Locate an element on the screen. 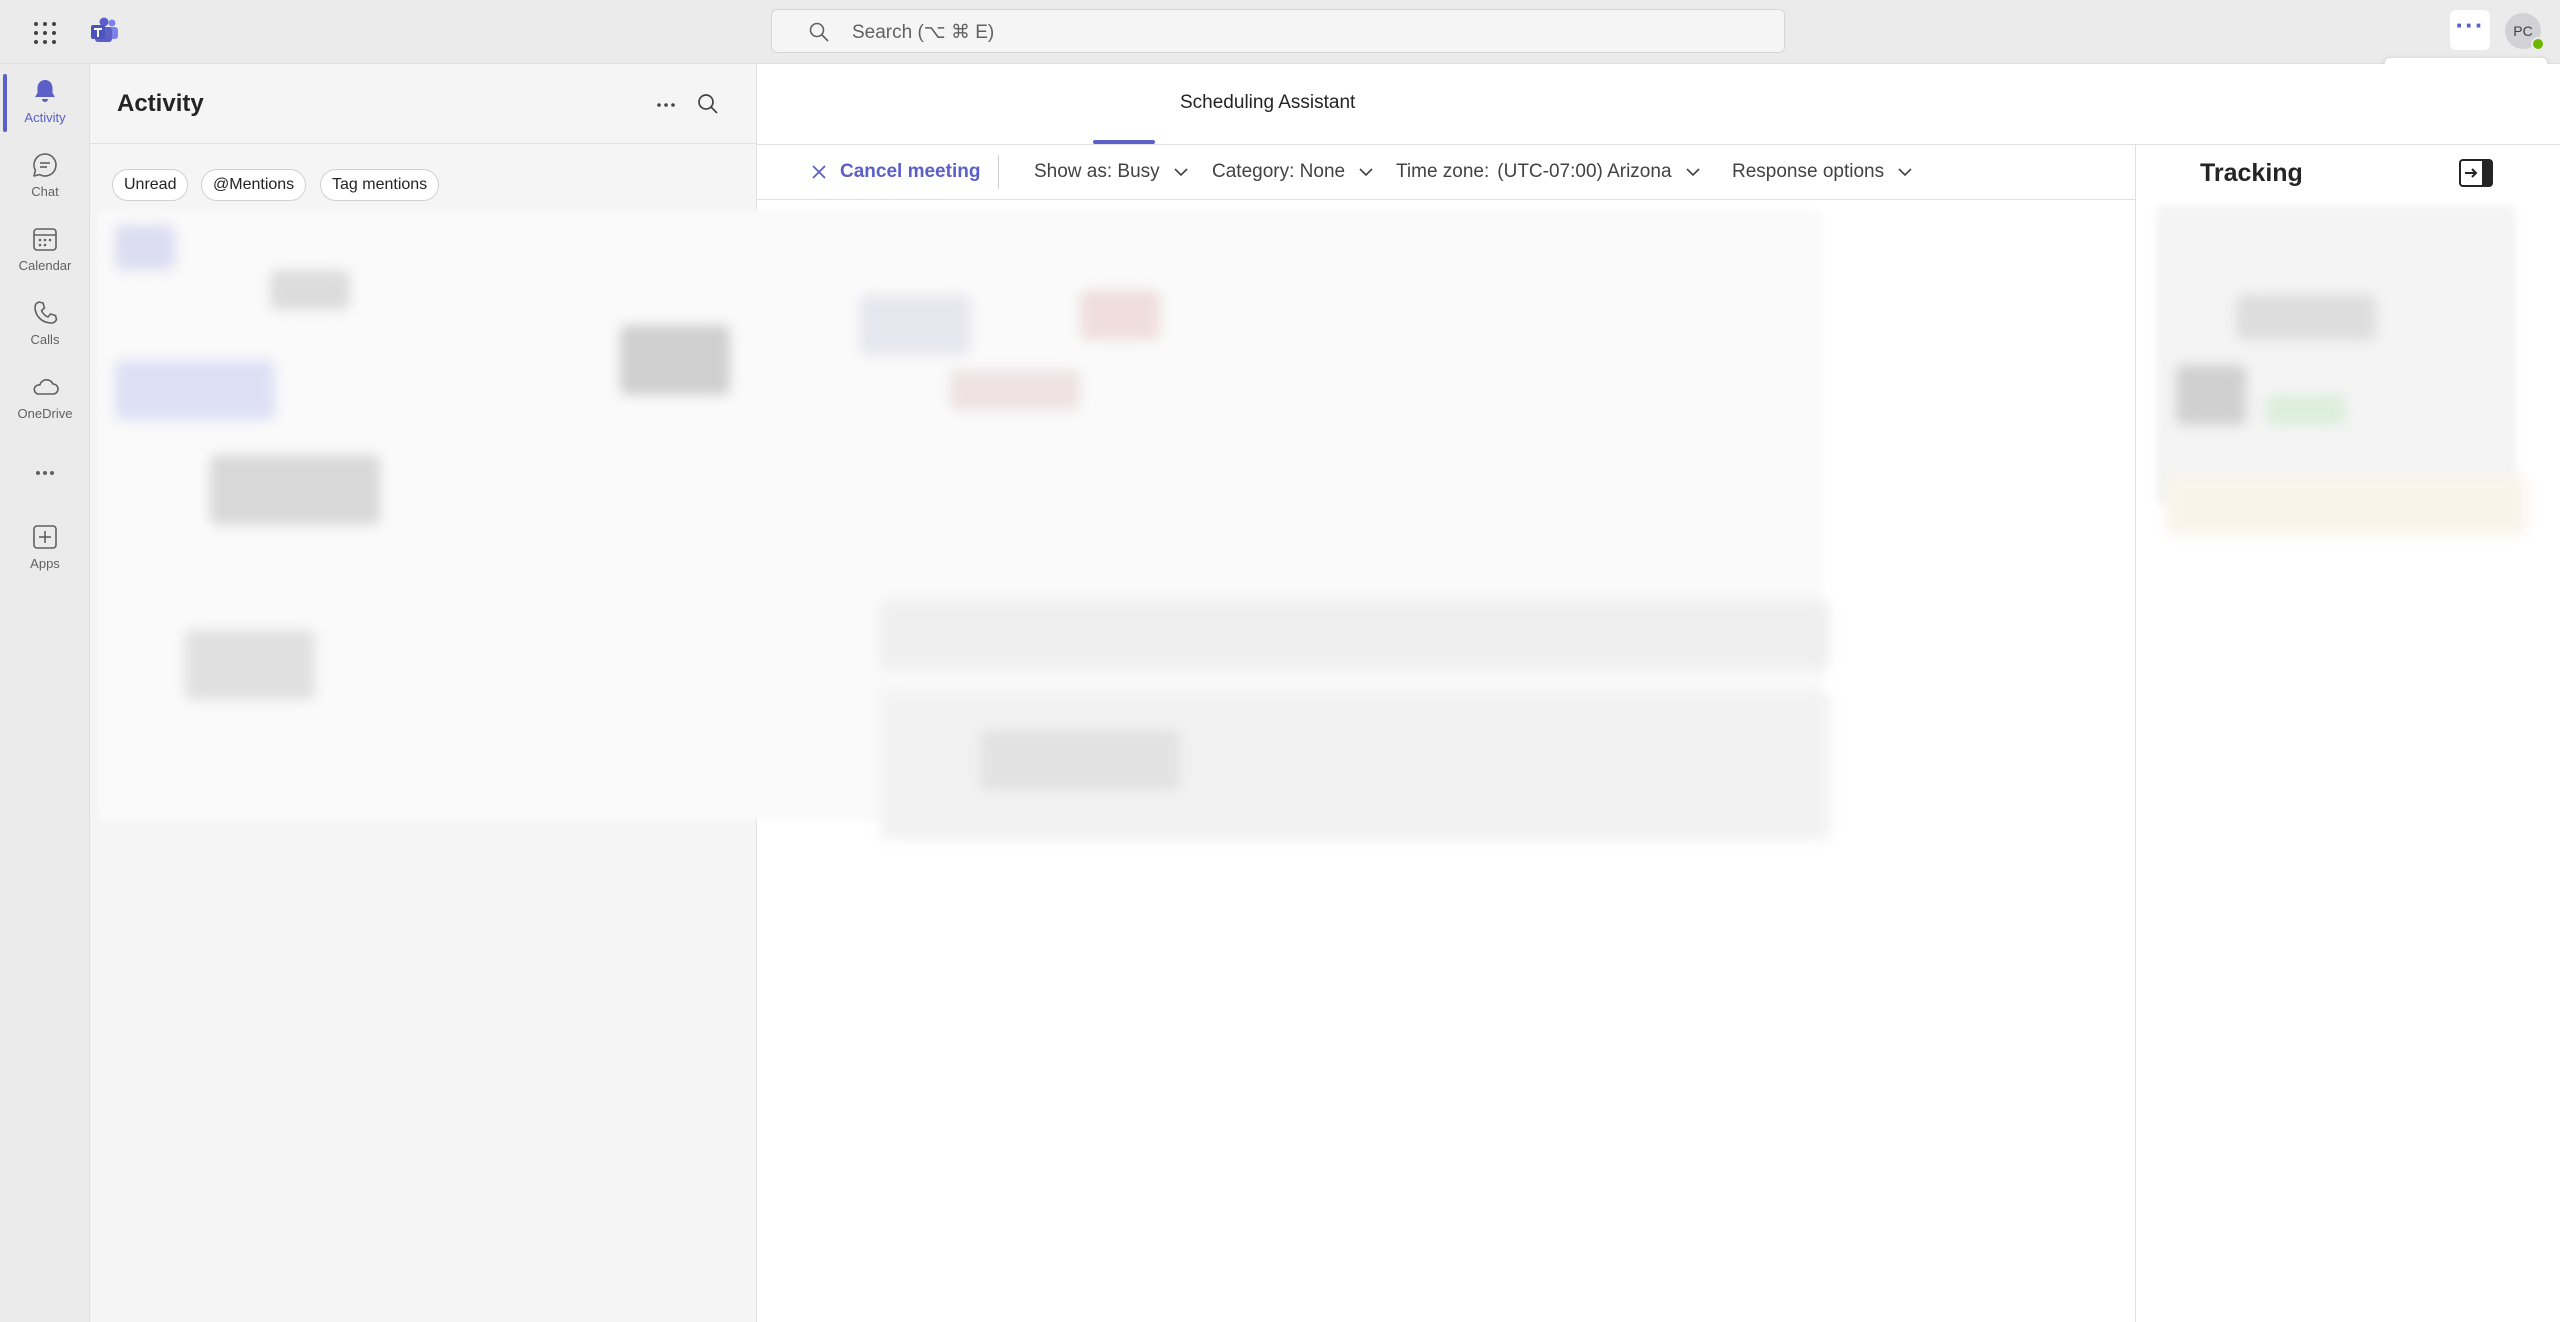 The width and height of the screenshot is (2560, 1322). rail-item-label: Activity is located at coordinates (45, 117).